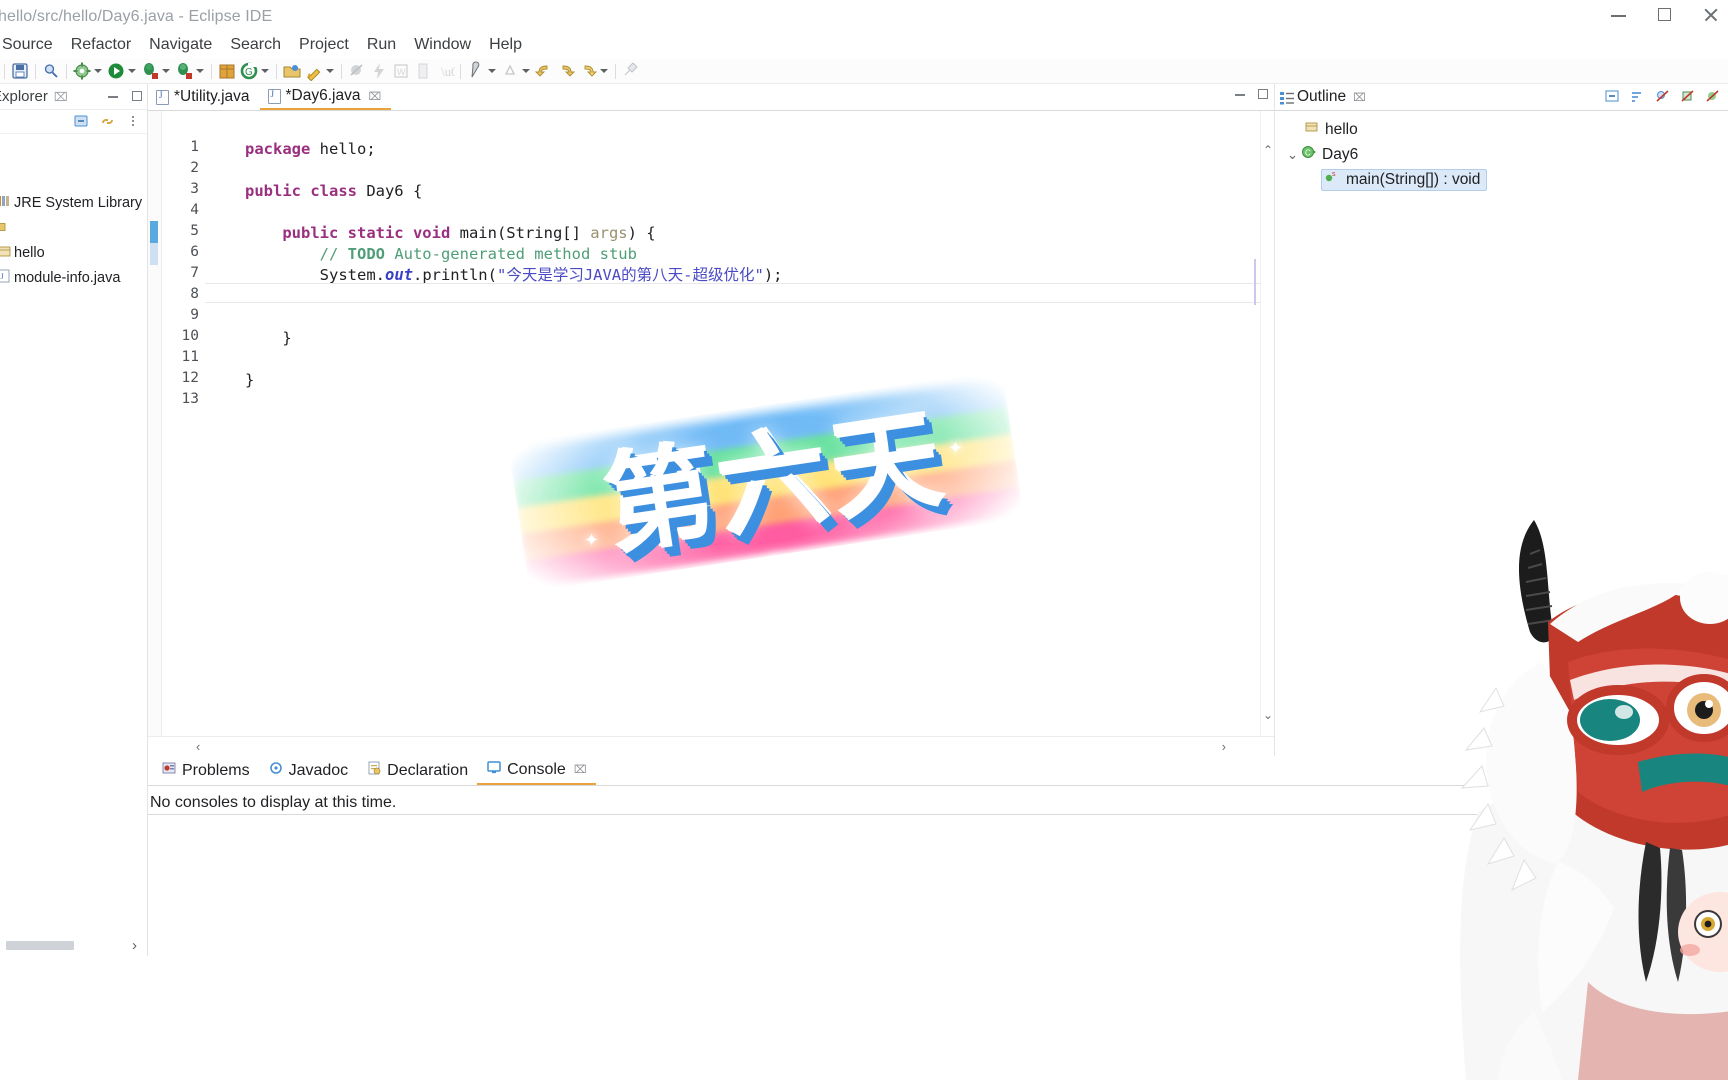 The width and height of the screenshot is (1728, 1080). I want to click on menu-search: Search, so click(255, 45).